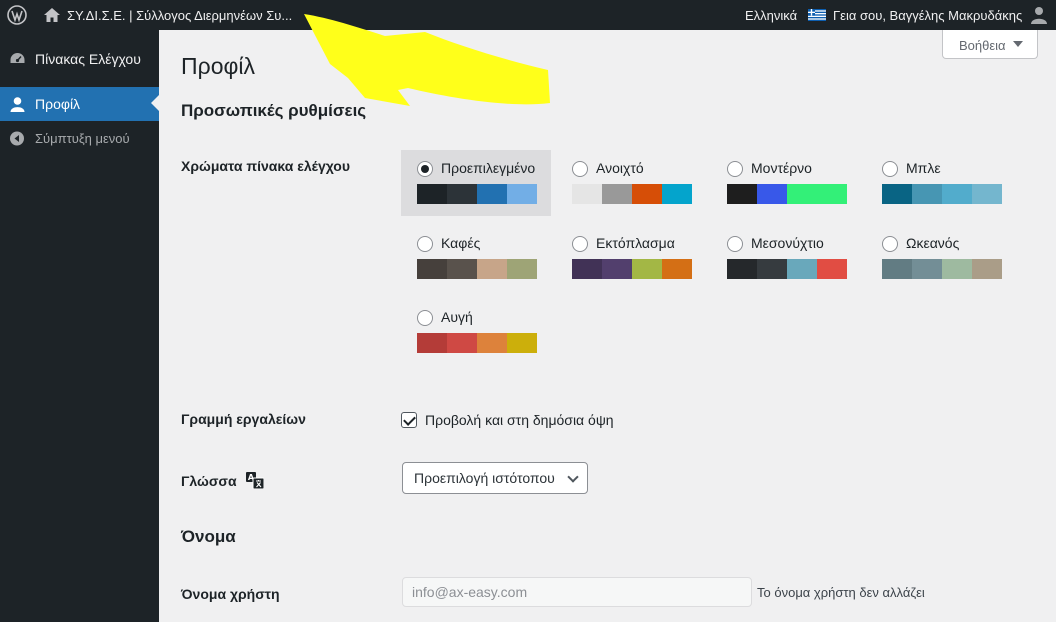  Describe the element at coordinates (787, 243) in the screenshot. I see `color-scheme-name: Μεσονύχτιο` at that location.